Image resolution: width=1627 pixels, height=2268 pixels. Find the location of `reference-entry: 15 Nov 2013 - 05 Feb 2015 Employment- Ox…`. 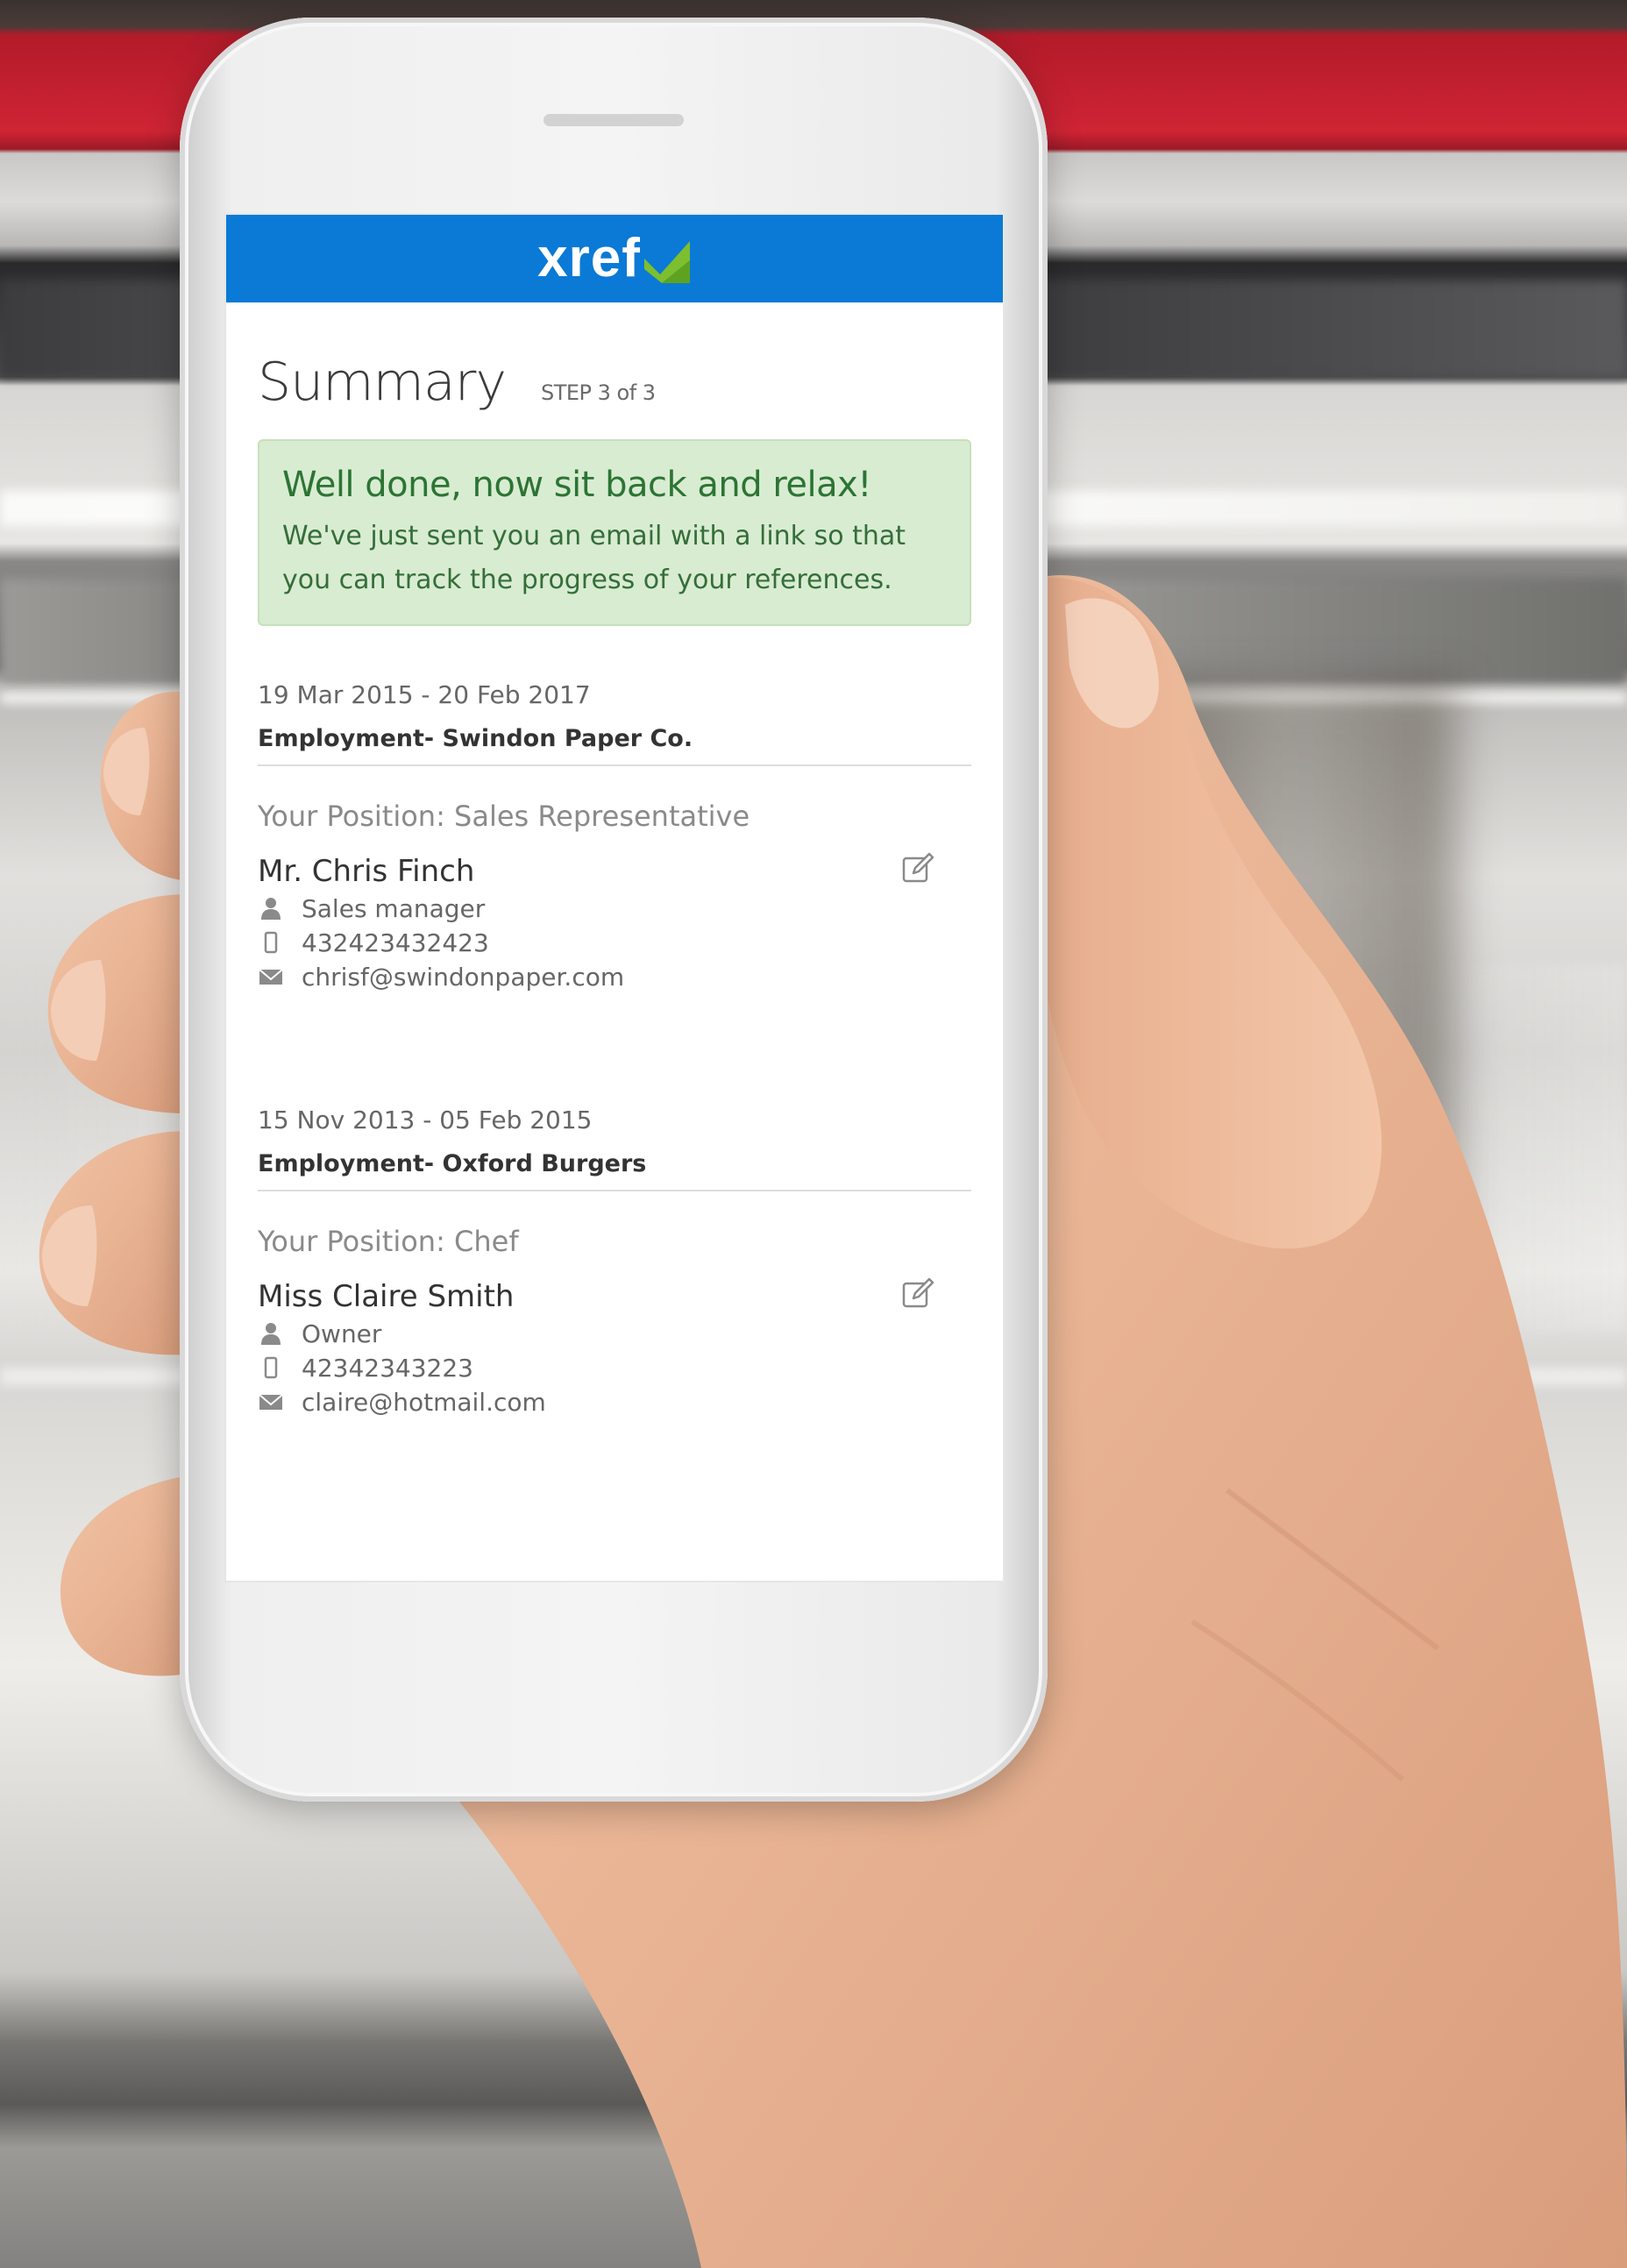

reference-entry: 15 Nov 2013 - 05 Feb 2015 Employment- Ox… is located at coordinates (615, 1261).